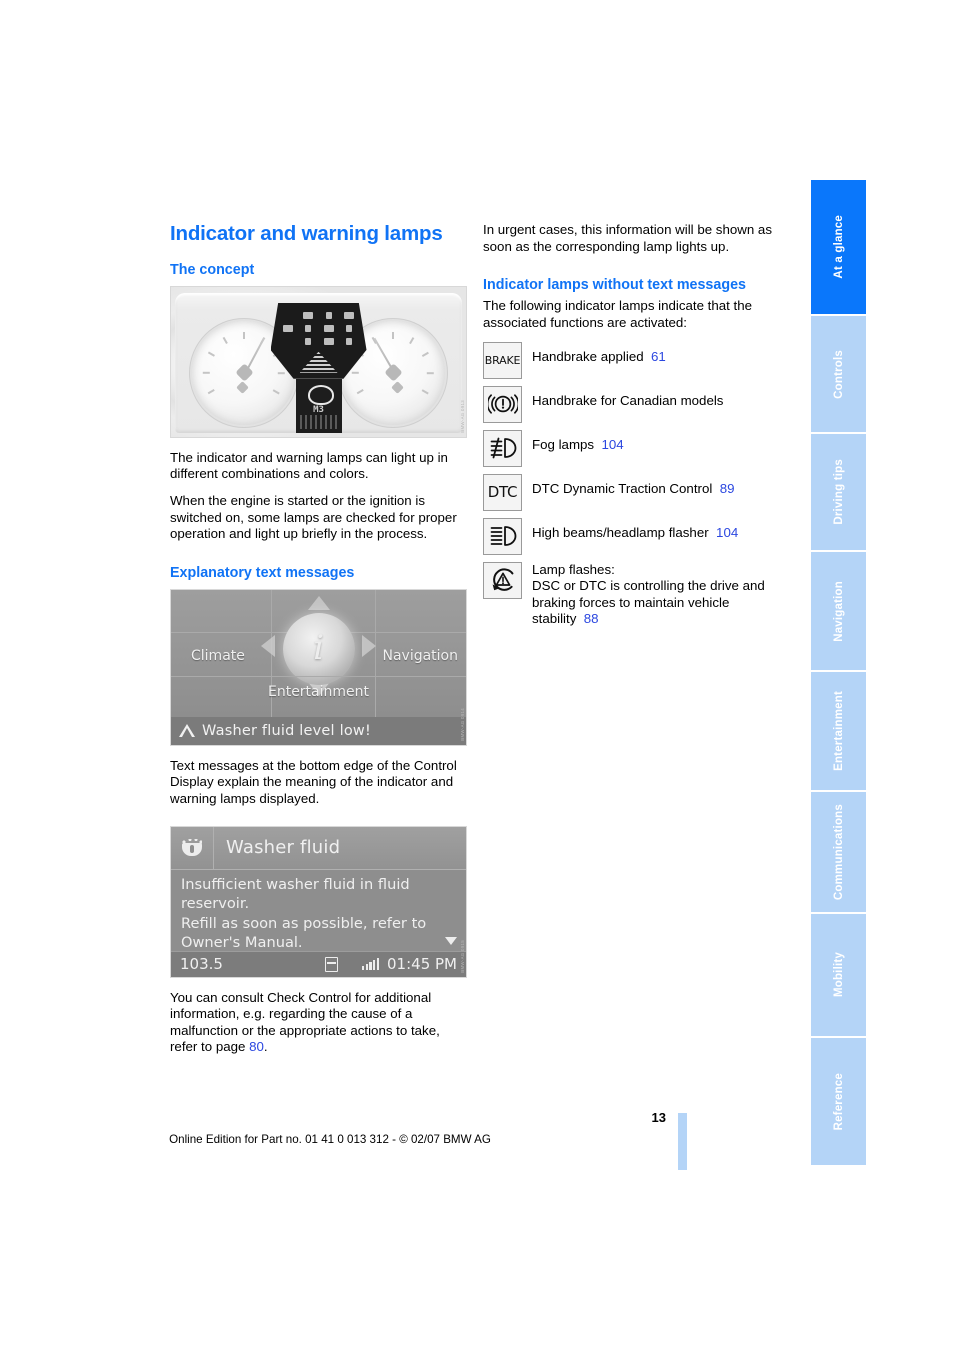 This screenshot has width=954, height=1351. What do you see at coordinates (320, 394) in the screenshot?
I see `steering-wheel-icon` at bounding box center [320, 394].